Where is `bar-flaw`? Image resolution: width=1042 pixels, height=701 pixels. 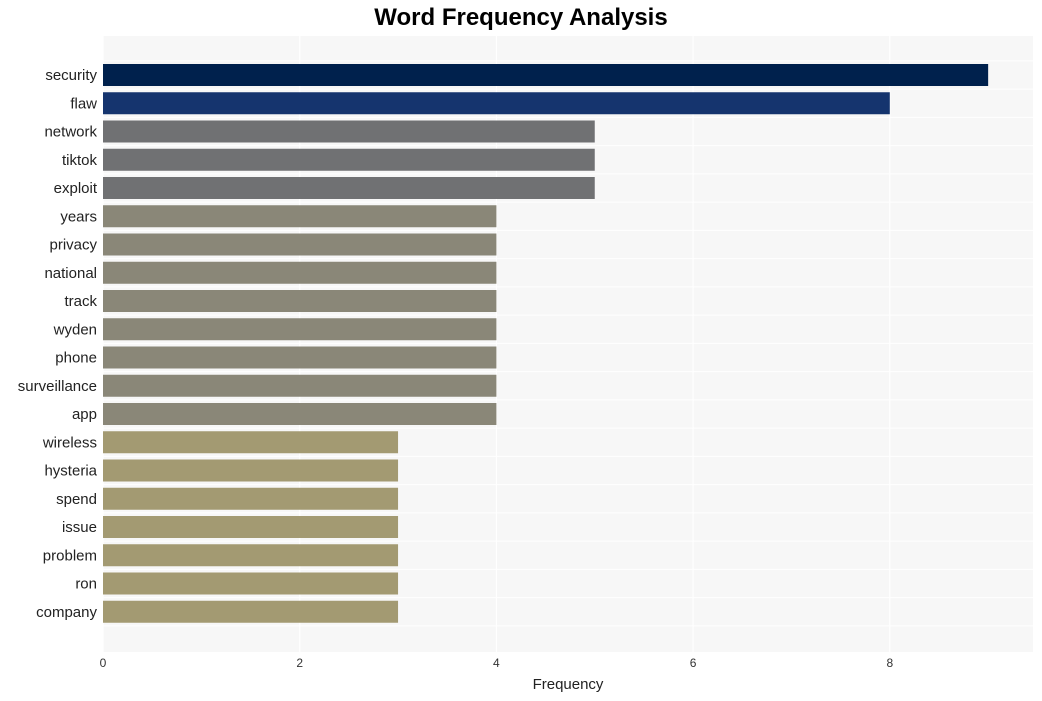
bar-flaw is located at coordinates (496, 103).